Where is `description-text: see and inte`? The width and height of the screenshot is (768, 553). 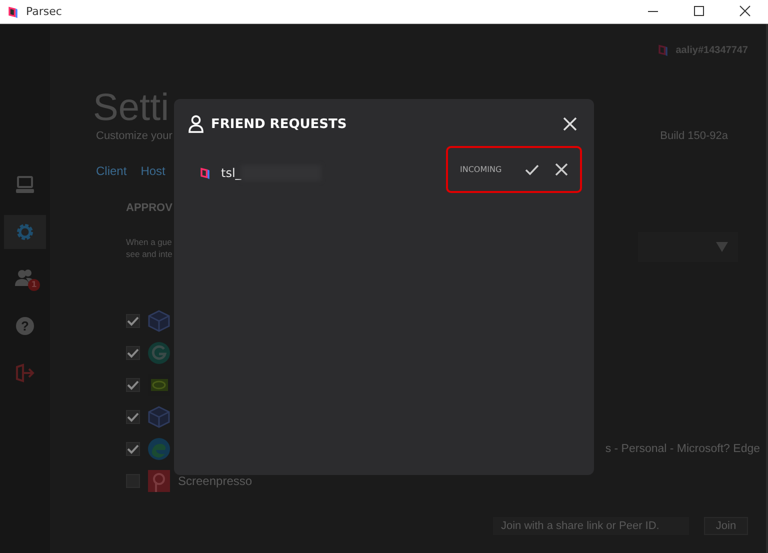
description-text: see and inte is located at coordinates (149, 254).